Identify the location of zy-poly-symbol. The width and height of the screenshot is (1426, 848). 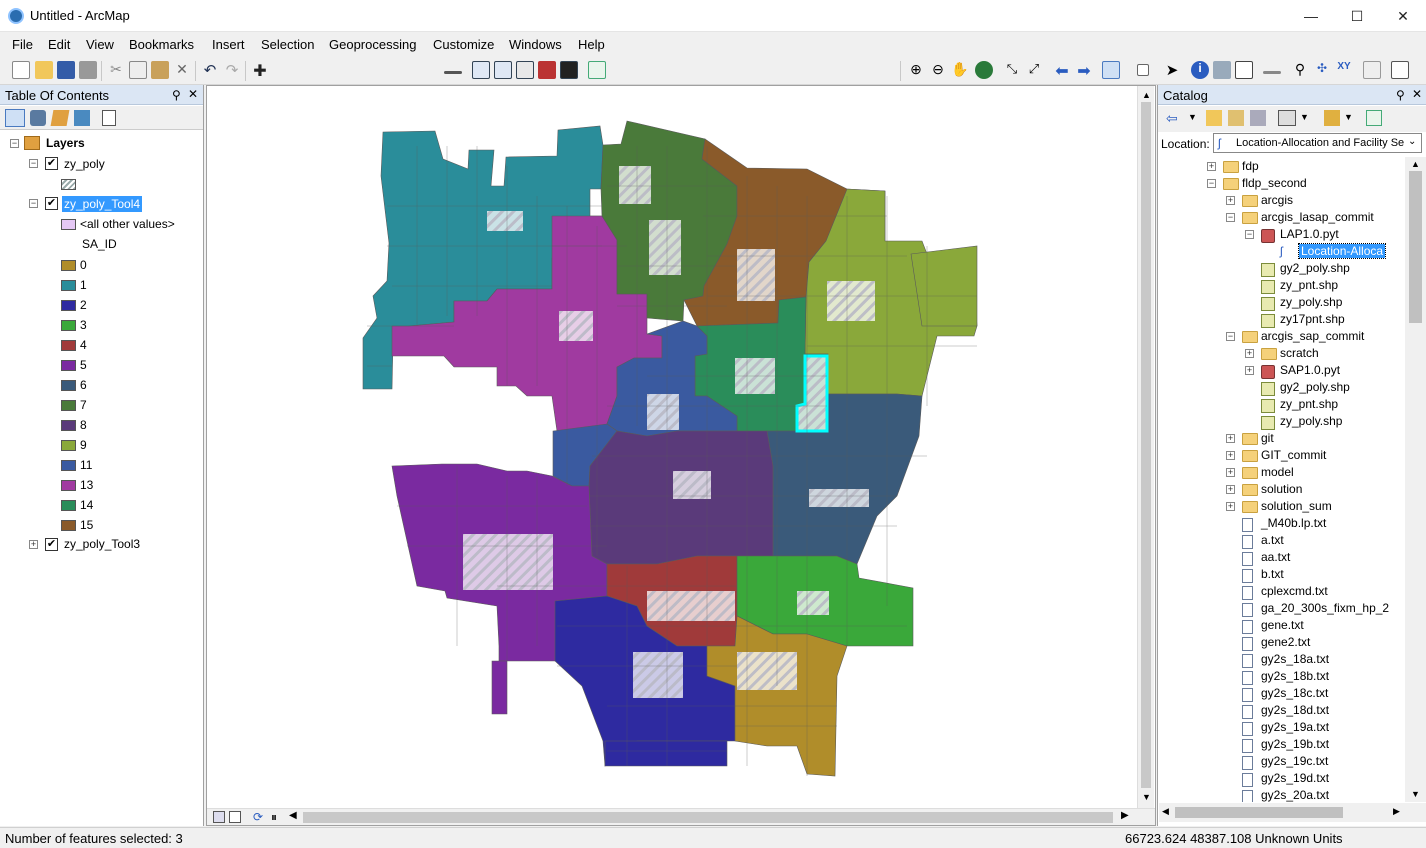
(68, 184).